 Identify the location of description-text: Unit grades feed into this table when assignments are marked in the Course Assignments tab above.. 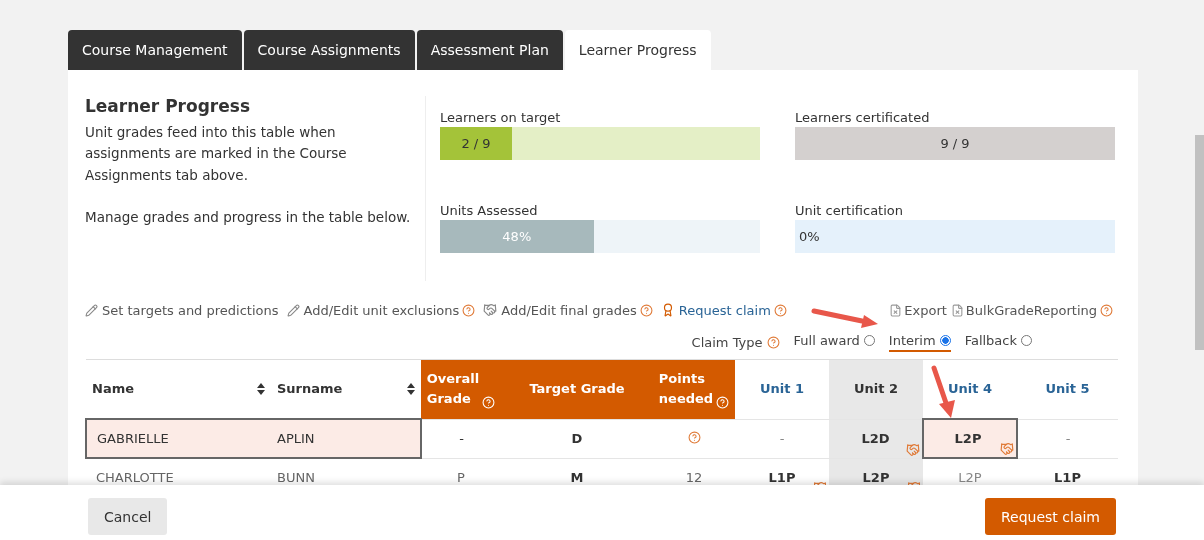
(216, 153).